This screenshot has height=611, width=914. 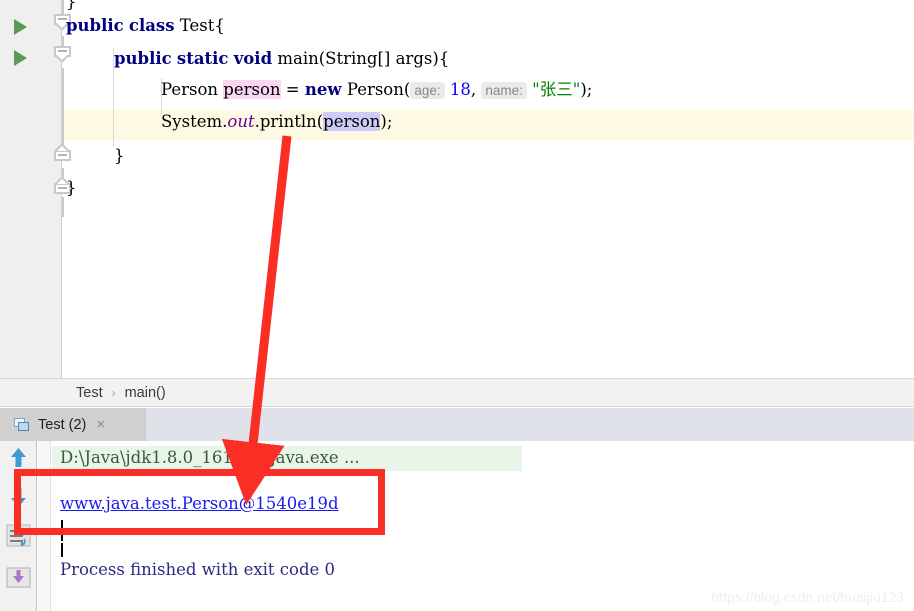 What do you see at coordinates (253, 58) in the screenshot?
I see `keyword-void: void` at bounding box center [253, 58].